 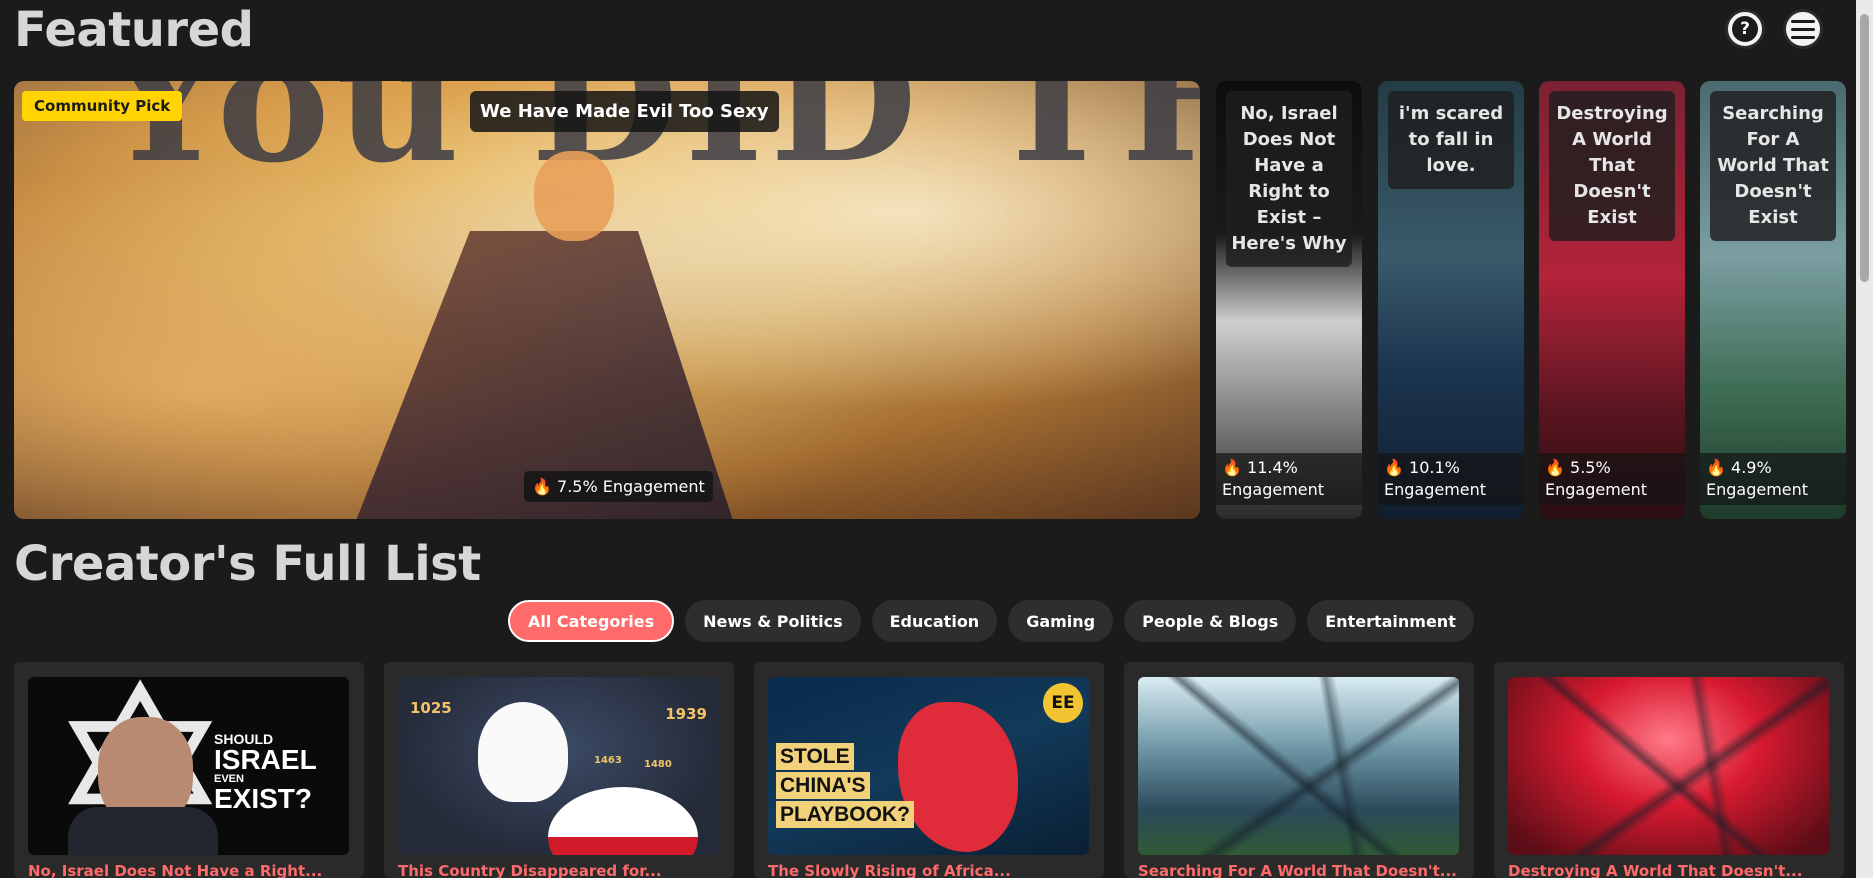 What do you see at coordinates (1390, 621) in the screenshot?
I see `tab-entertainment: Entertainment` at bounding box center [1390, 621].